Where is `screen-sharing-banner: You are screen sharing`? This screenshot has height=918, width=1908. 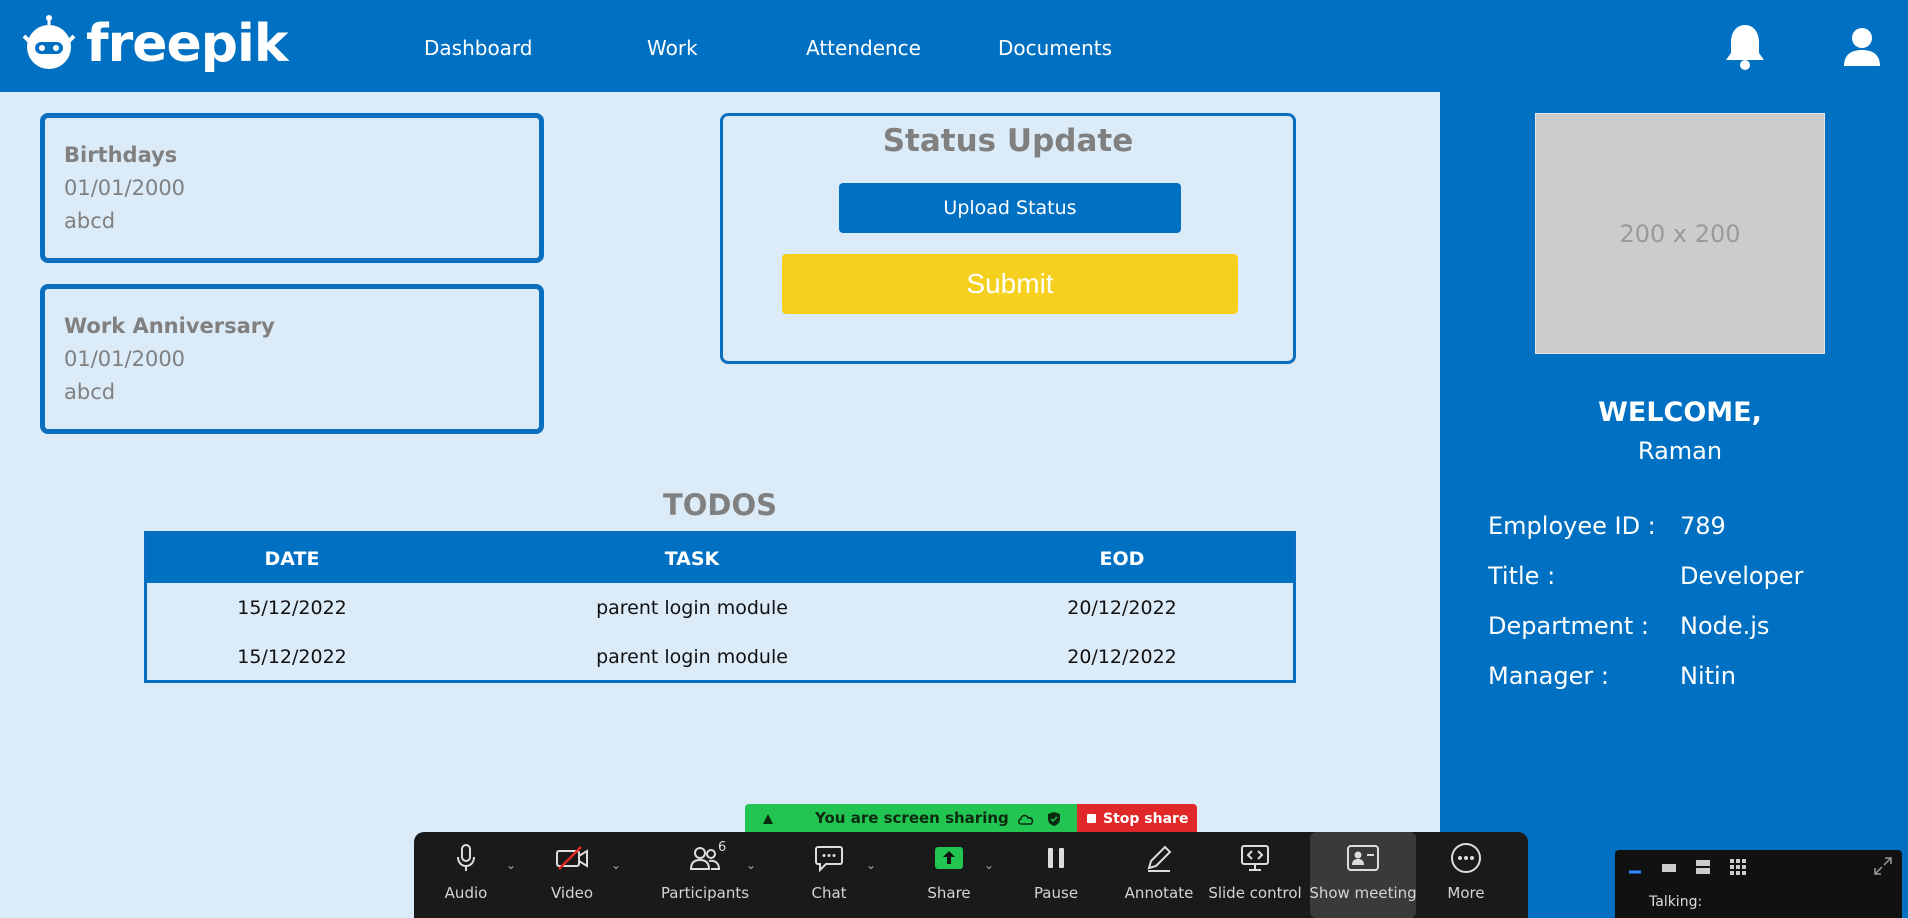 screen-sharing-banner: You are screen sharing is located at coordinates (911, 818).